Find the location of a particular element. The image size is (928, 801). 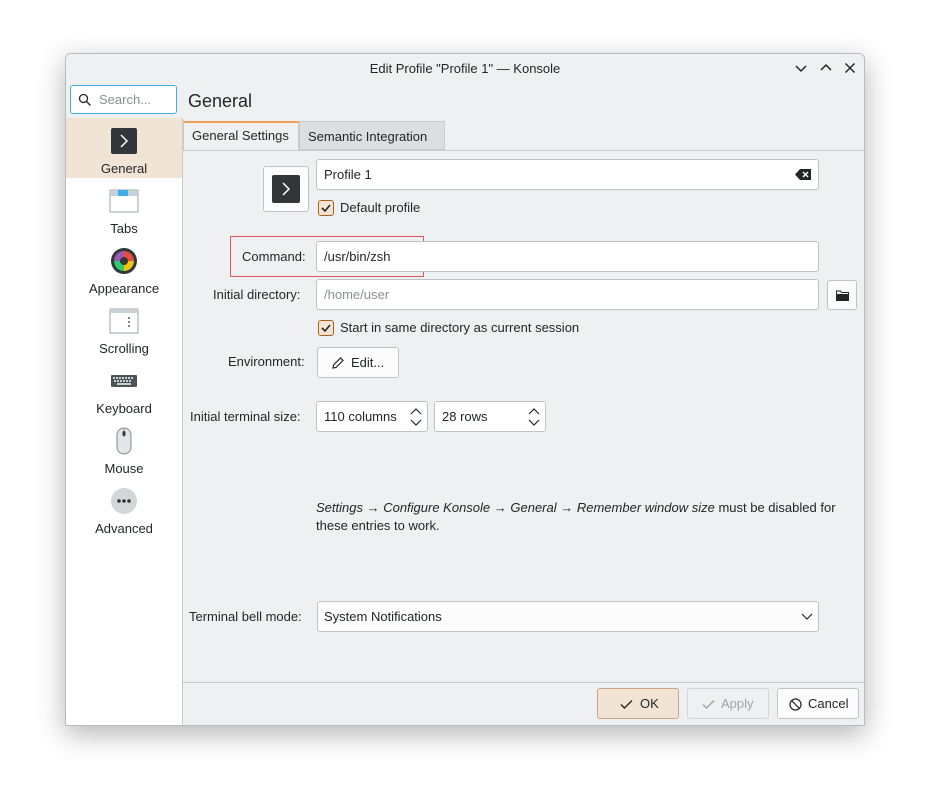

sidebar-item-appearance: Appearance is located at coordinates (124, 268).